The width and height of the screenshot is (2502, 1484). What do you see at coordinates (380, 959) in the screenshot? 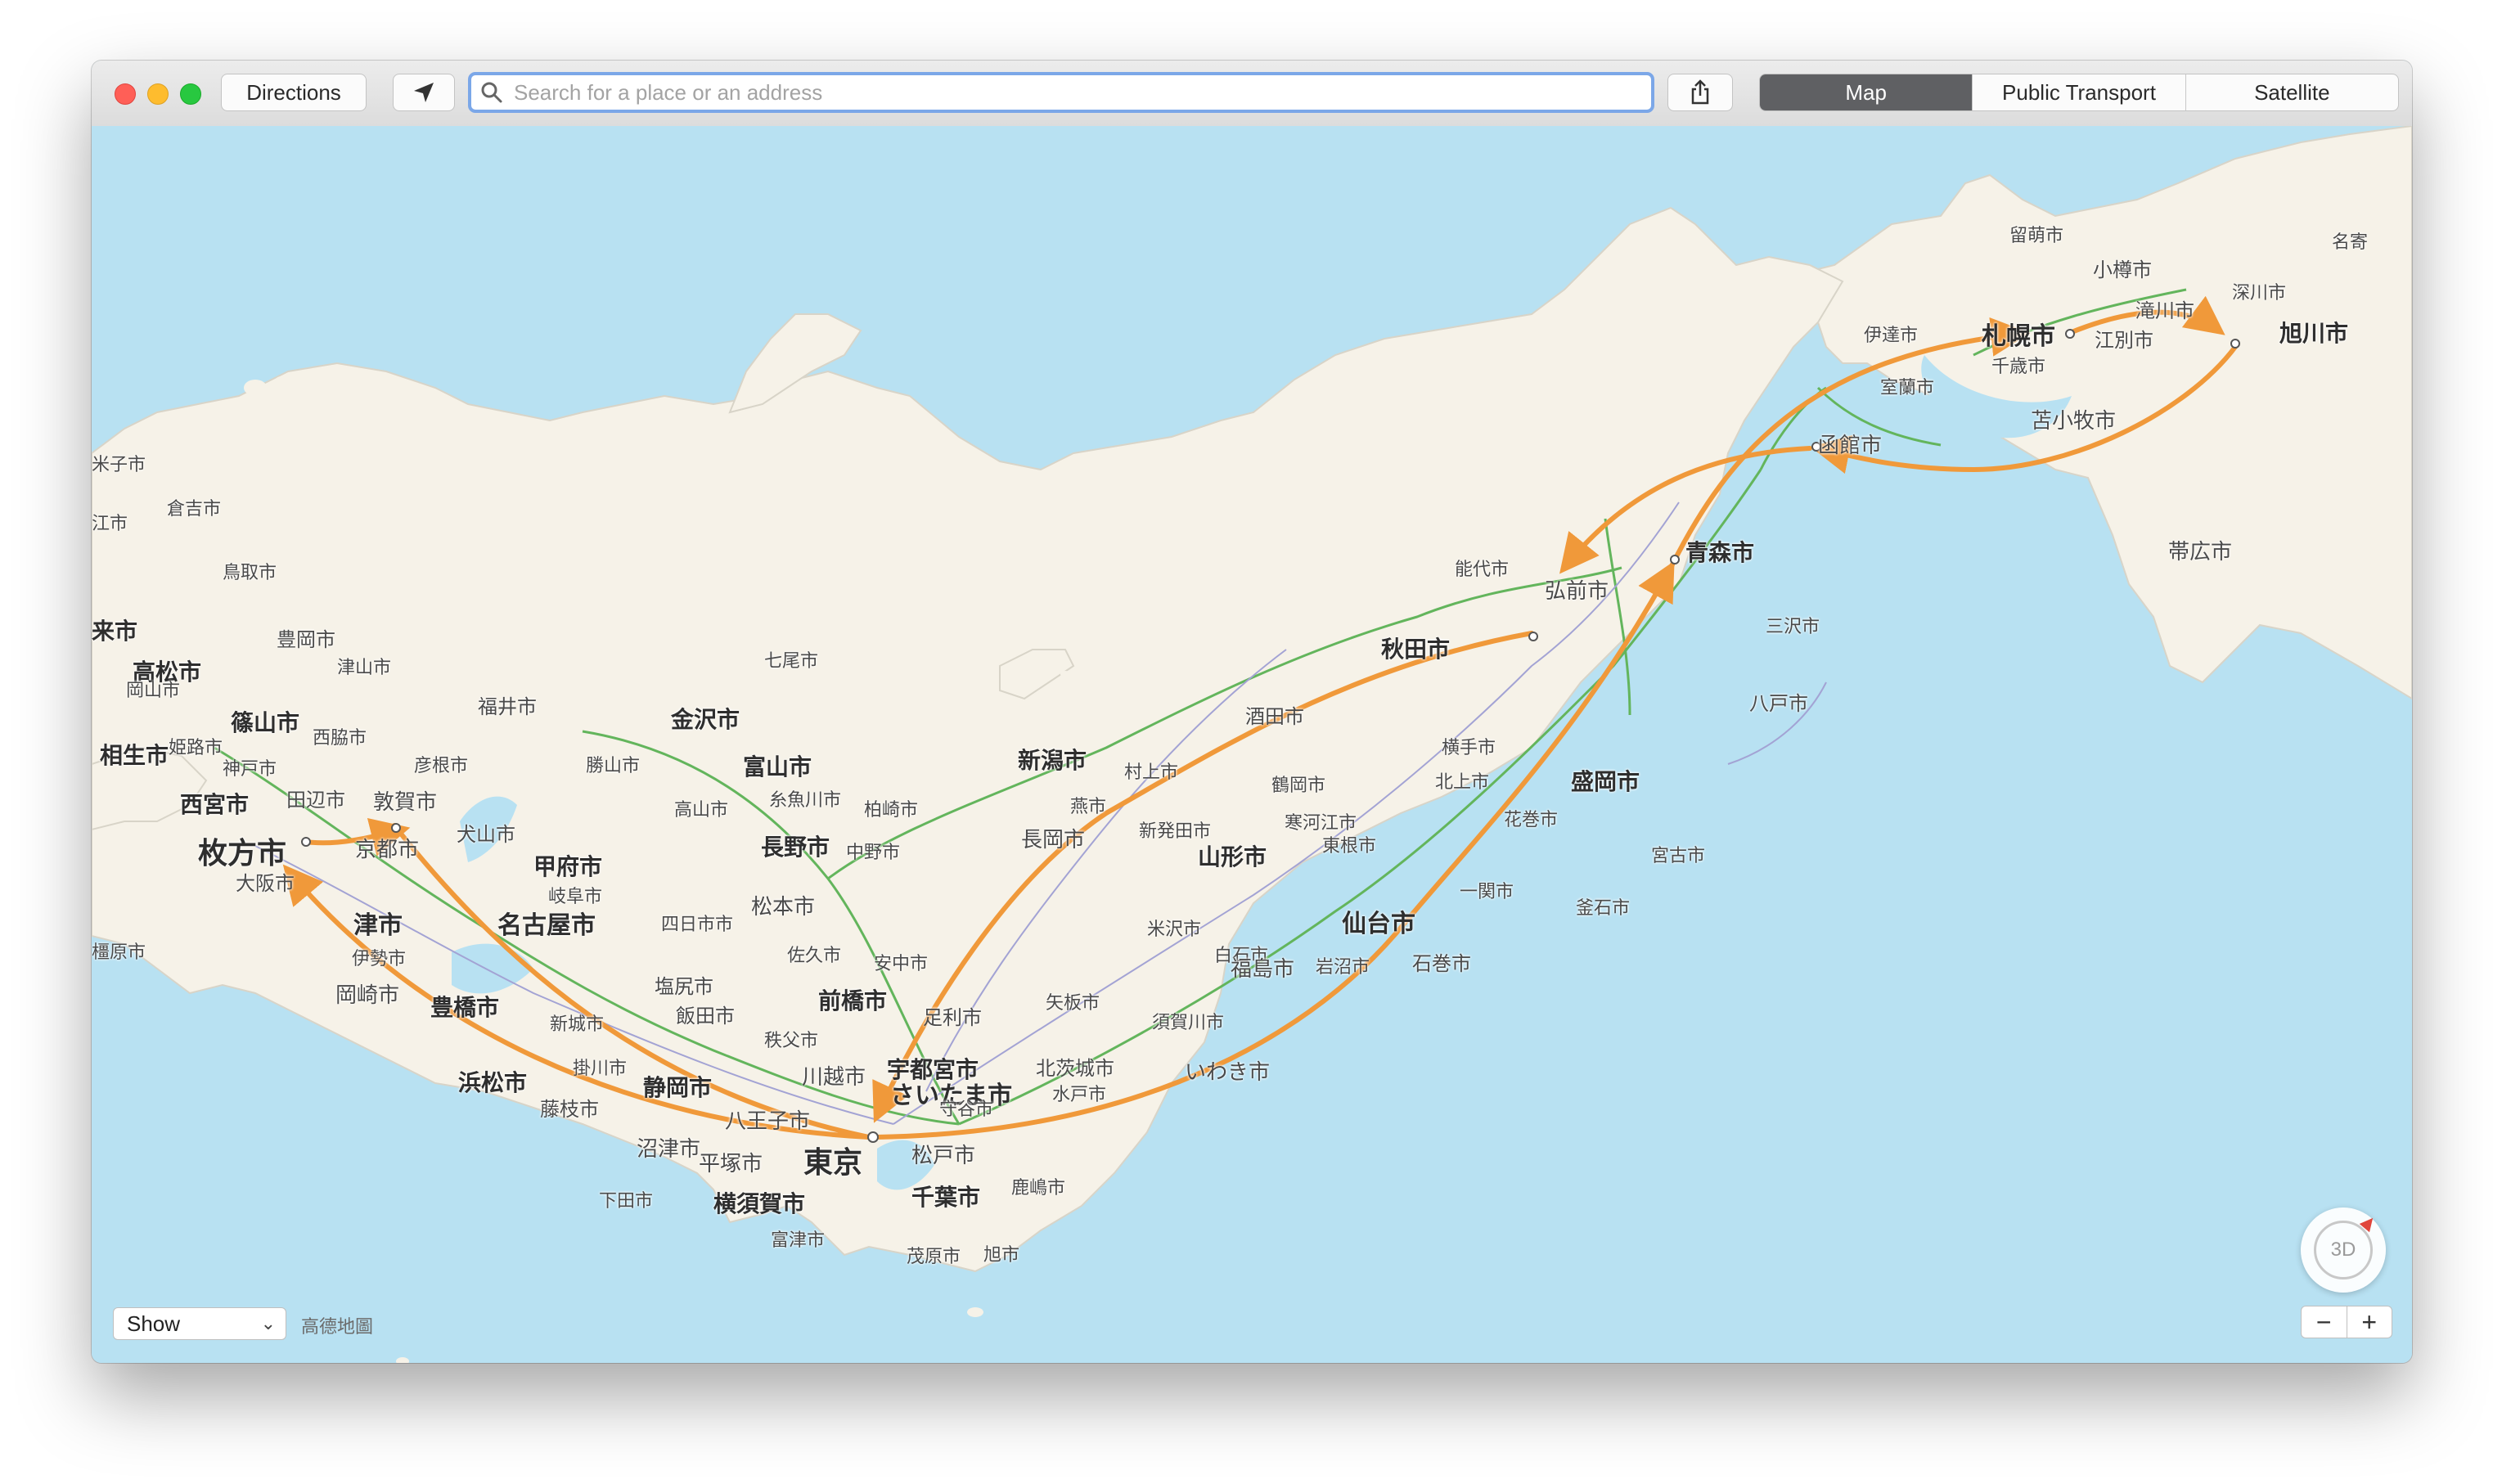
I see `place-label: 伊勢市` at bounding box center [380, 959].